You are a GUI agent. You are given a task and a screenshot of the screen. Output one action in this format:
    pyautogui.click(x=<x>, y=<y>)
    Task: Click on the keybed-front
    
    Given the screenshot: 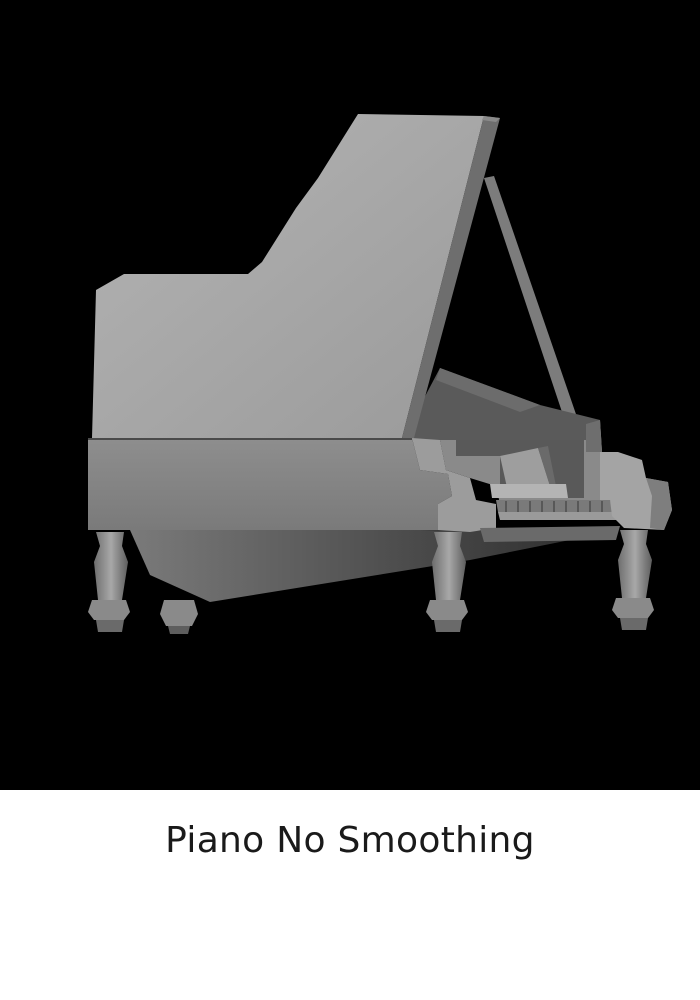 What is the action you would take?
    pyautogui.click(x=550, y=534)
    